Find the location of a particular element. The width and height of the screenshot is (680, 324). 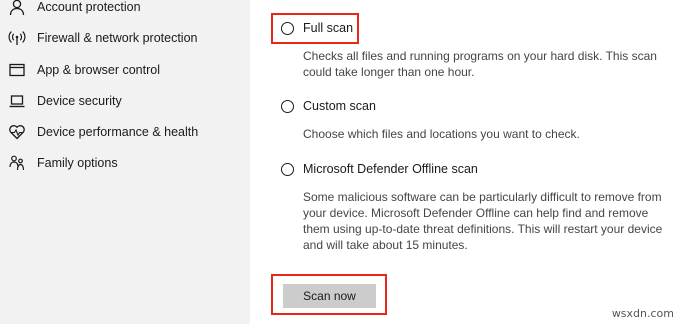

sidebar-item-firewall: Firewall & network protection is located at coordinates (125, 38).